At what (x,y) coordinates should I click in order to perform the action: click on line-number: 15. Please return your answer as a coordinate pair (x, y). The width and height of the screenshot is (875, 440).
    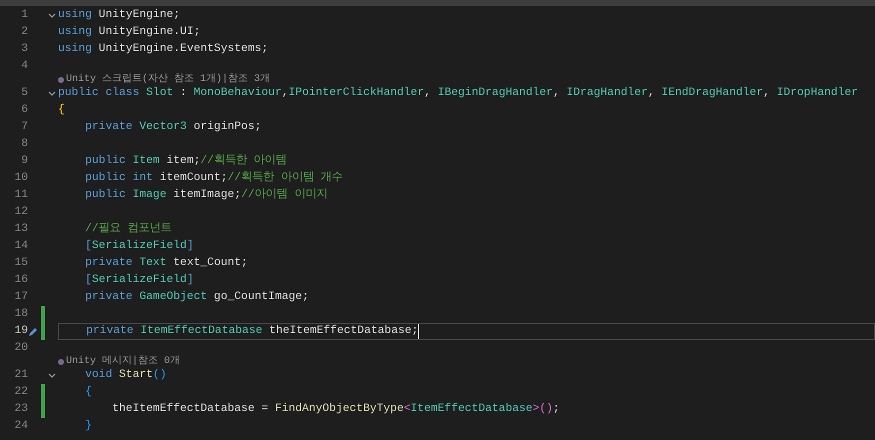
    Looking at the image, I should click on (20, 264).